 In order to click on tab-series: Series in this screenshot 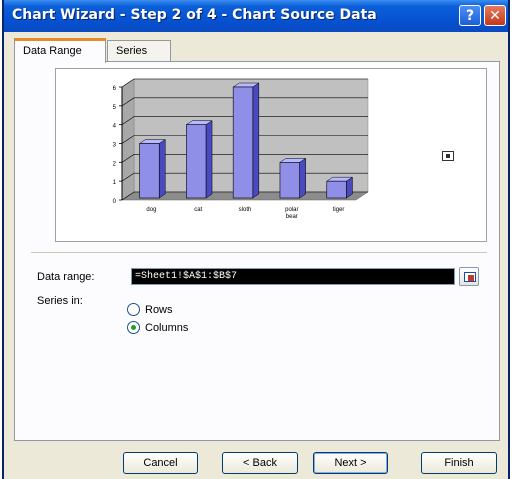, I will do `click(139, 51)`.